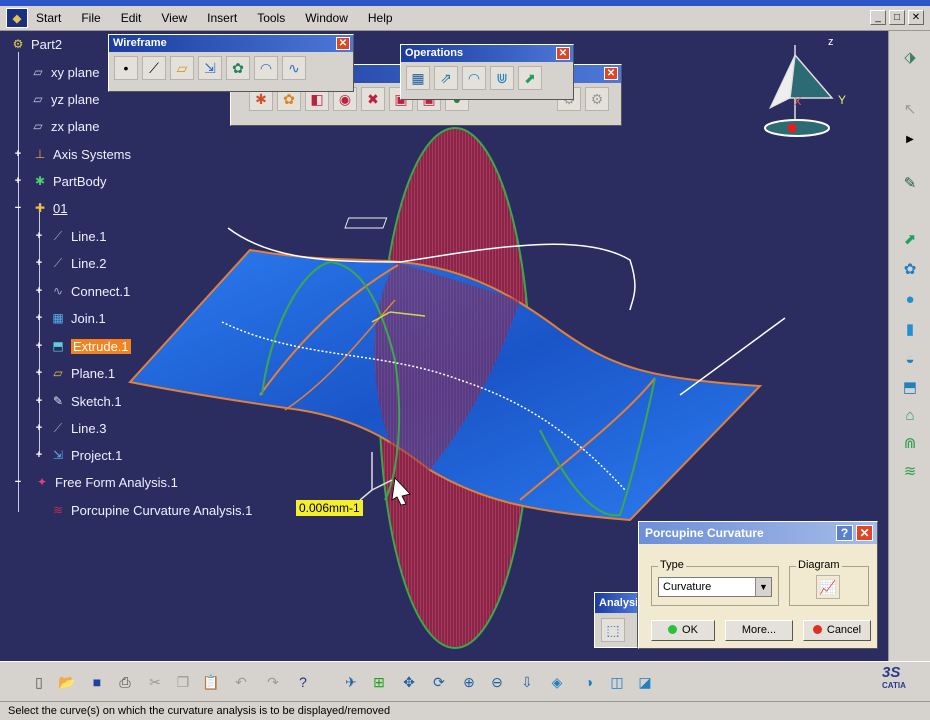  Describe the element at coordinates (17, 18) in the screenshot. I see `catia-app-icon: ◆` at that location.